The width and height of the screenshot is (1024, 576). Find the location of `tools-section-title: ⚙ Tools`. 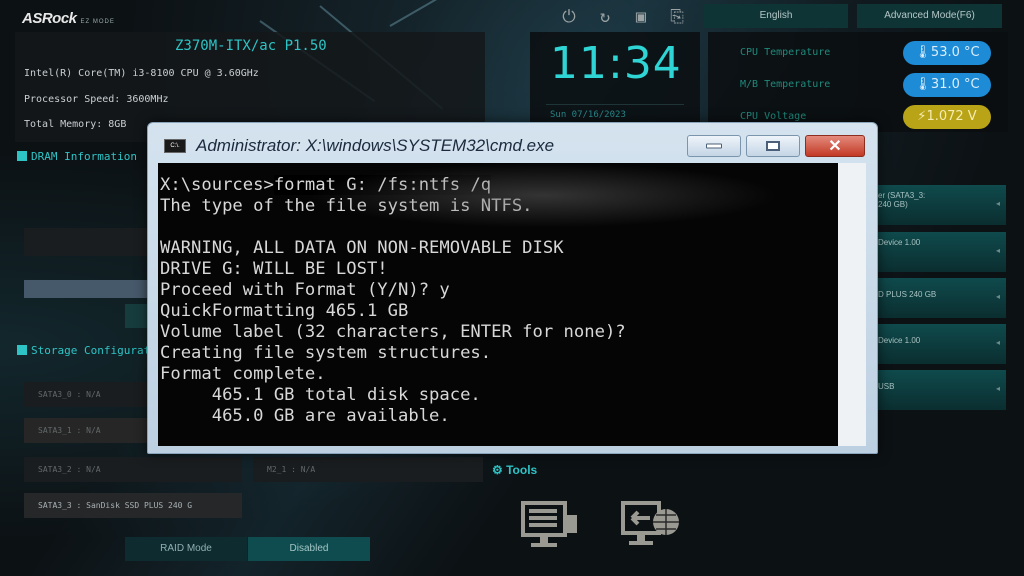

tools-section-title: ⚙ Tools is located at coordinates (514, 470).